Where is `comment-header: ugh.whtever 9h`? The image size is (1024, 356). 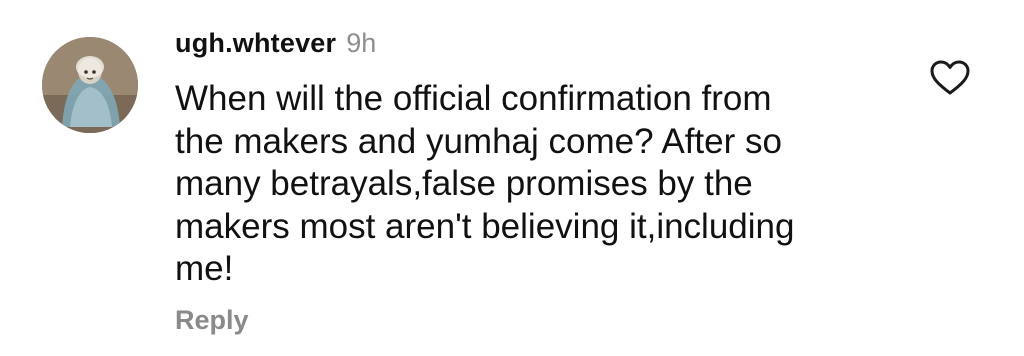 comment-header: ugh.whtever 9h is located at coordinates (275, 46).